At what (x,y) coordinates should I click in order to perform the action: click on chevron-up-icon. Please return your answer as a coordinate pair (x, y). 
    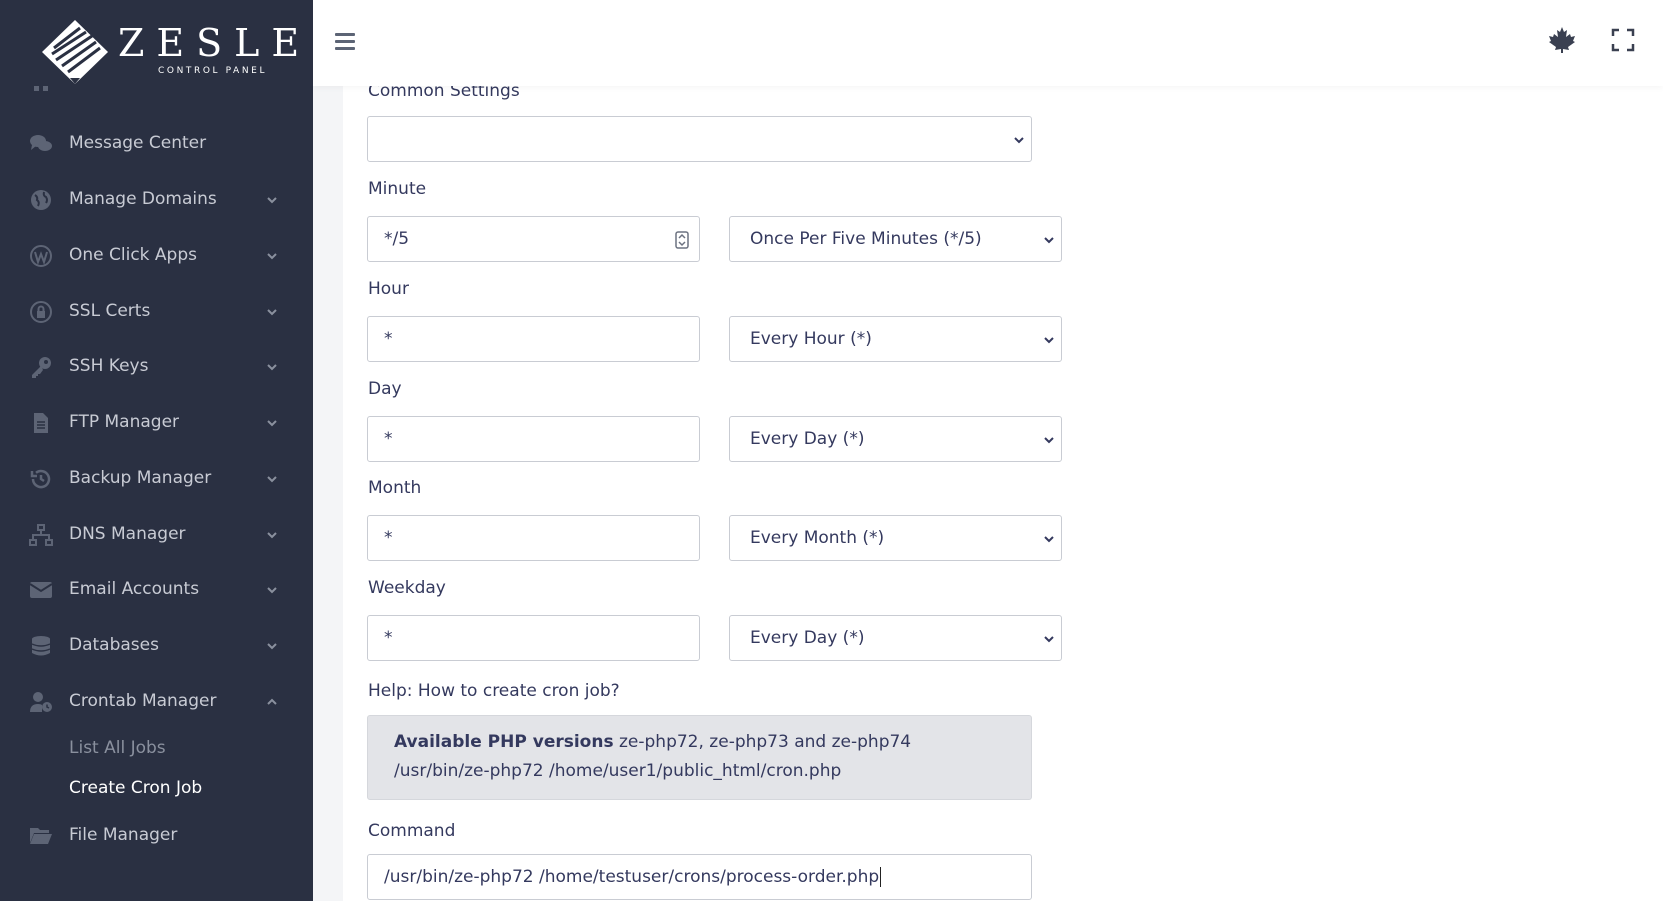
    Looking at the image, I should click on (272, 701).